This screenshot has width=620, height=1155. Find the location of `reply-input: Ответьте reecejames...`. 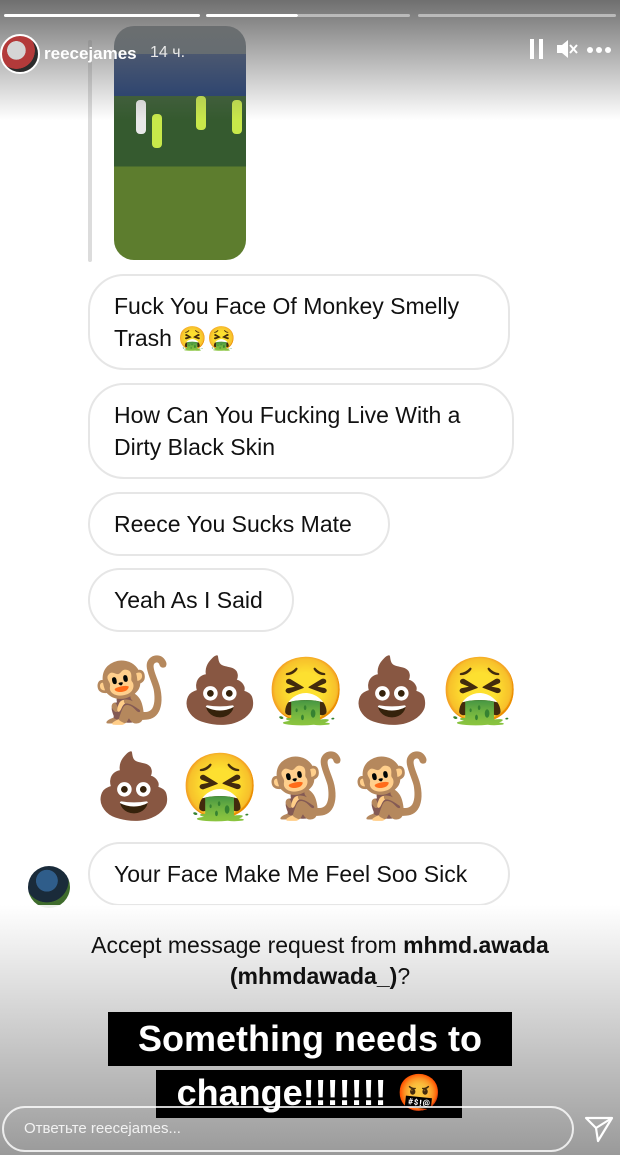

reply-input: Ответьте reecejames... is located at coordinates (288, 1129).